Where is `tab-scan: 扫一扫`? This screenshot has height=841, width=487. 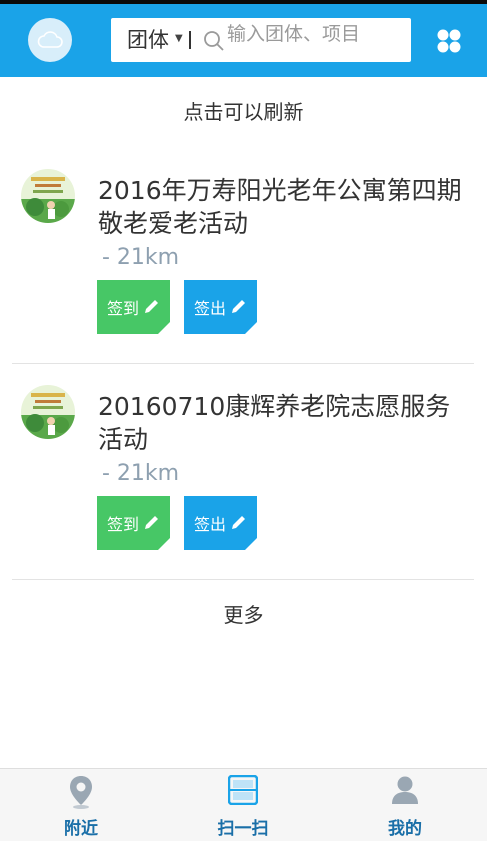 tab-scan: 扫一扫 is located at coordinates (243, 805).